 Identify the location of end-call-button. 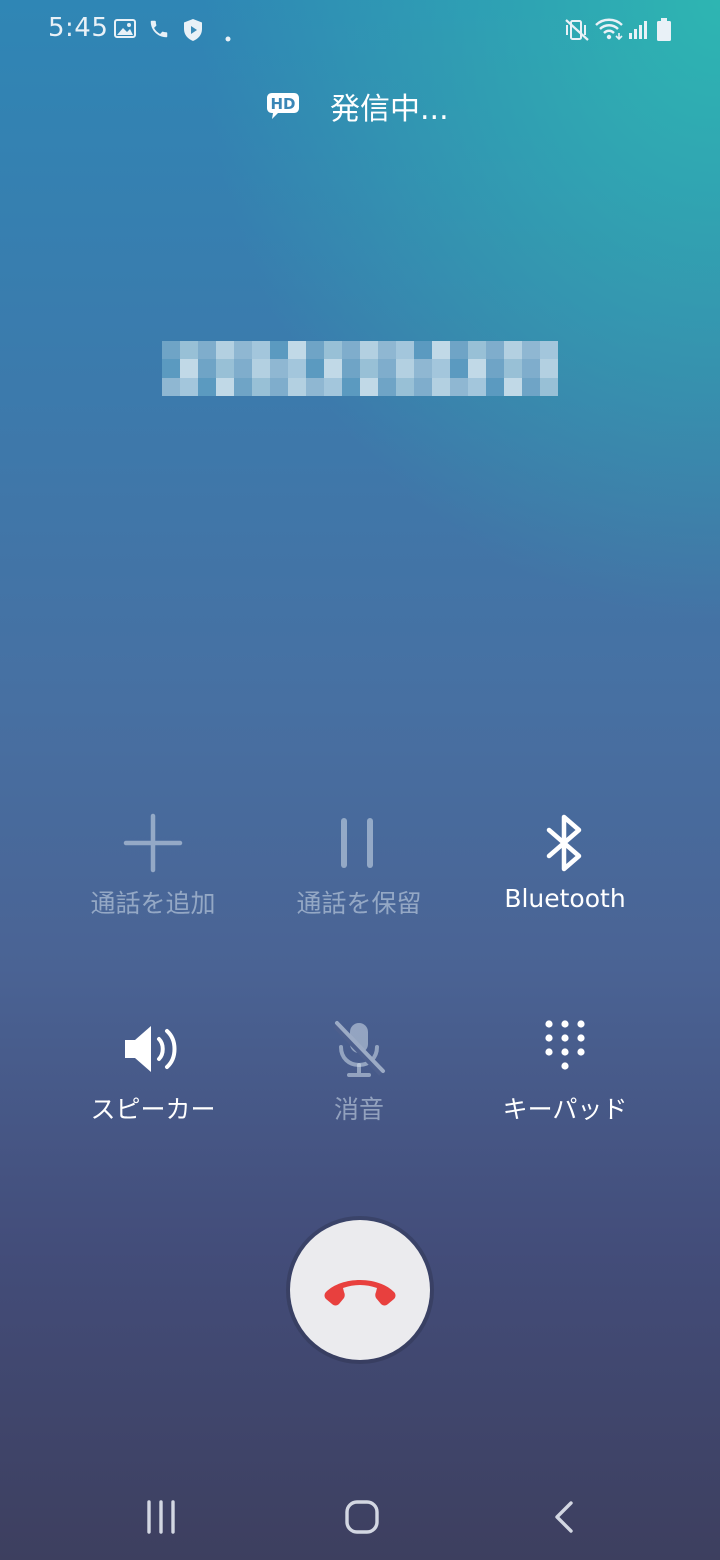
(360, 1290).